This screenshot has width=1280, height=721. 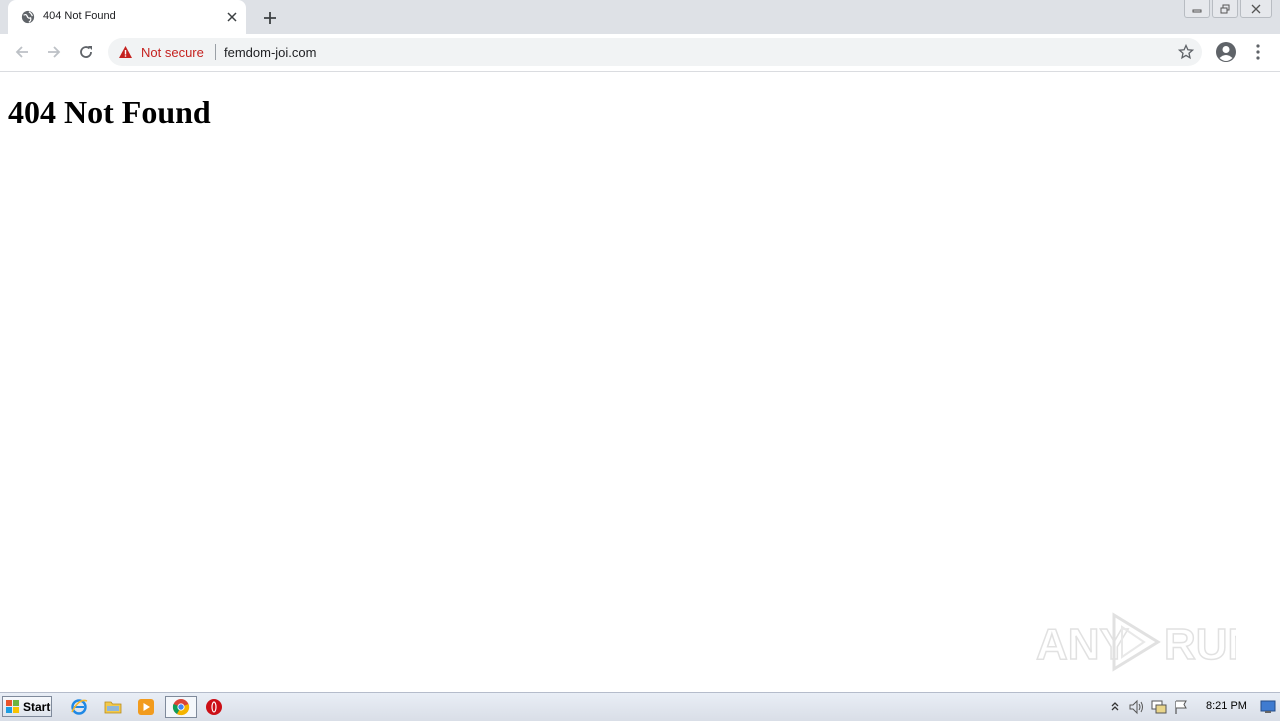 I want to click on action-center-button, so click(x=1181, y=707).